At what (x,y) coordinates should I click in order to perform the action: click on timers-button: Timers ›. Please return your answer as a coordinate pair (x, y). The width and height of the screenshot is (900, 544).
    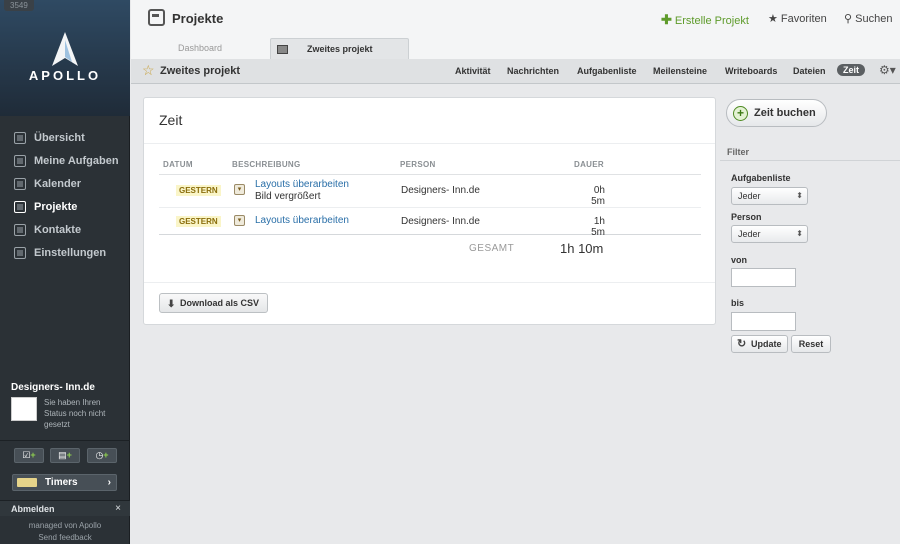
    Looking at the image, I should click on (64, 482).